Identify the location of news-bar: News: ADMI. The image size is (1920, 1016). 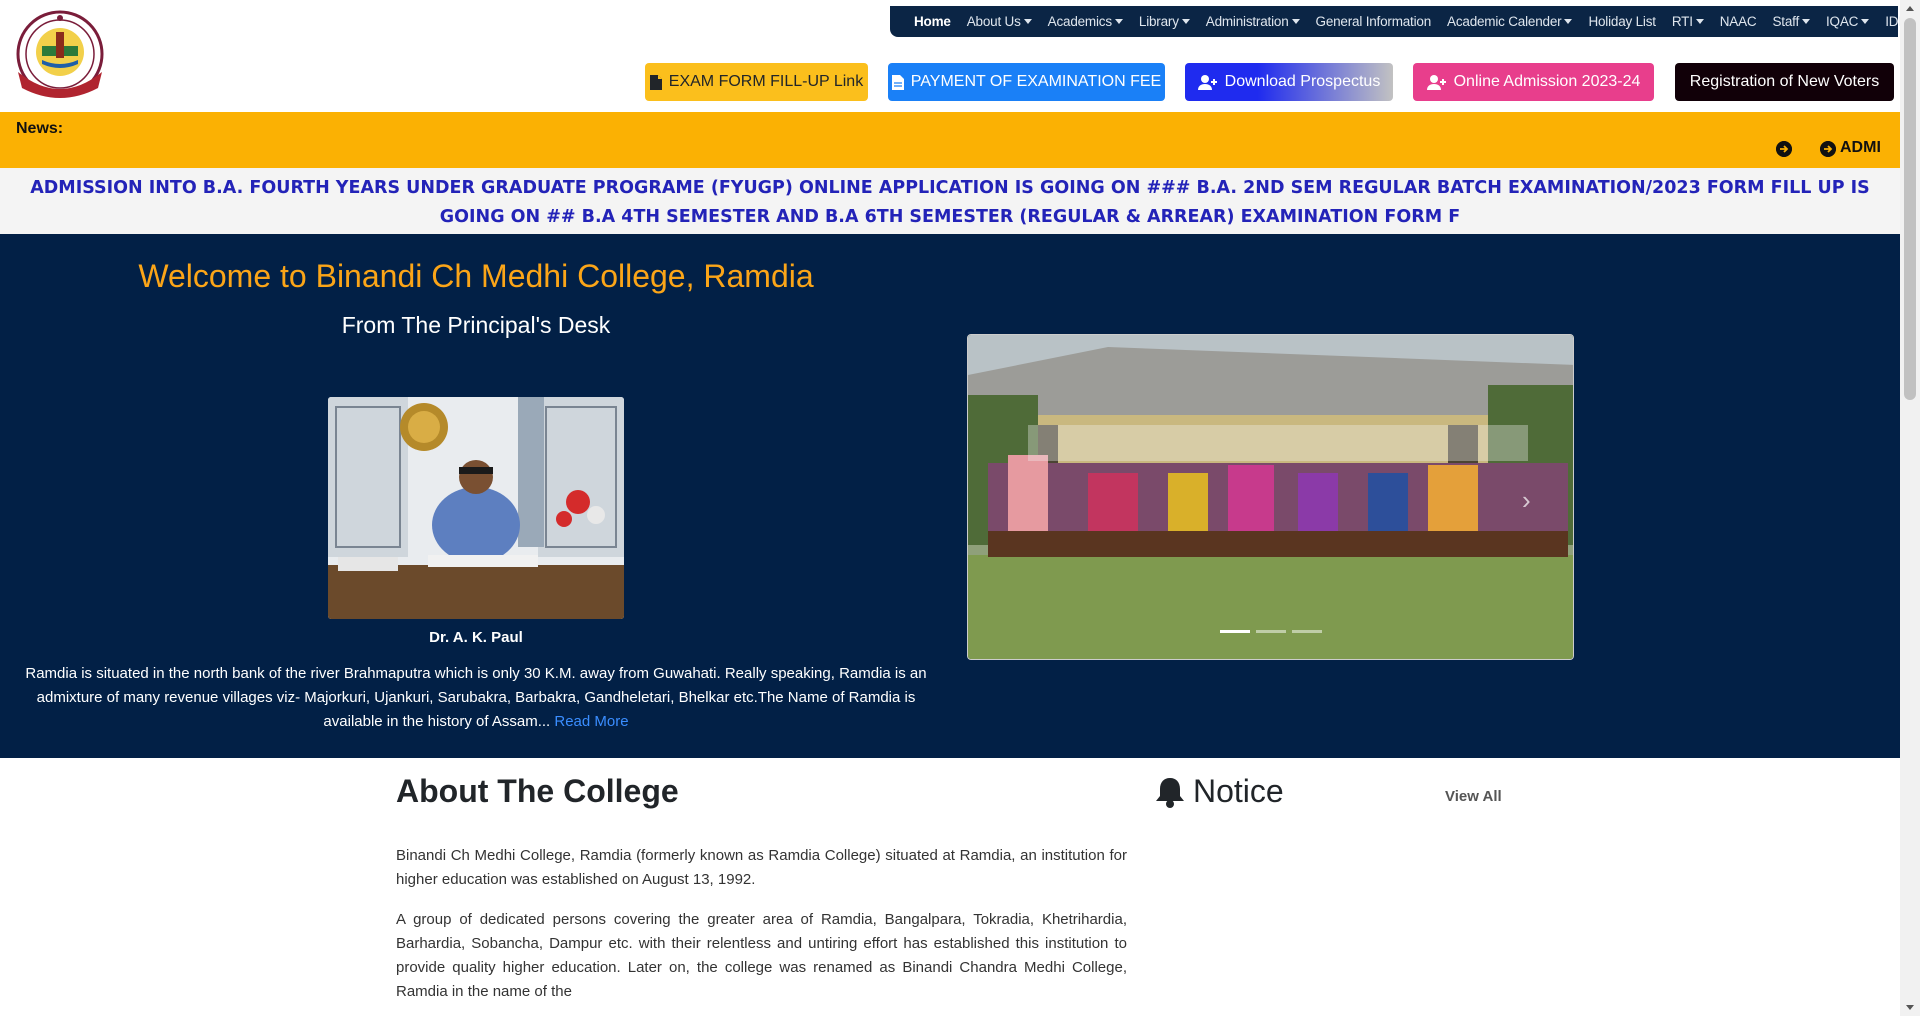
(950, 140).